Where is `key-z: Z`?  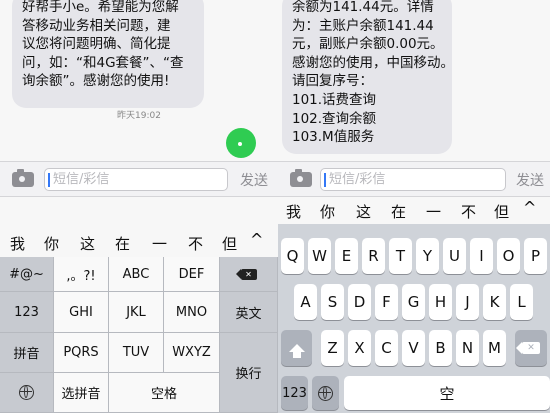 key-z: Z is located at coordinates (332, 348).